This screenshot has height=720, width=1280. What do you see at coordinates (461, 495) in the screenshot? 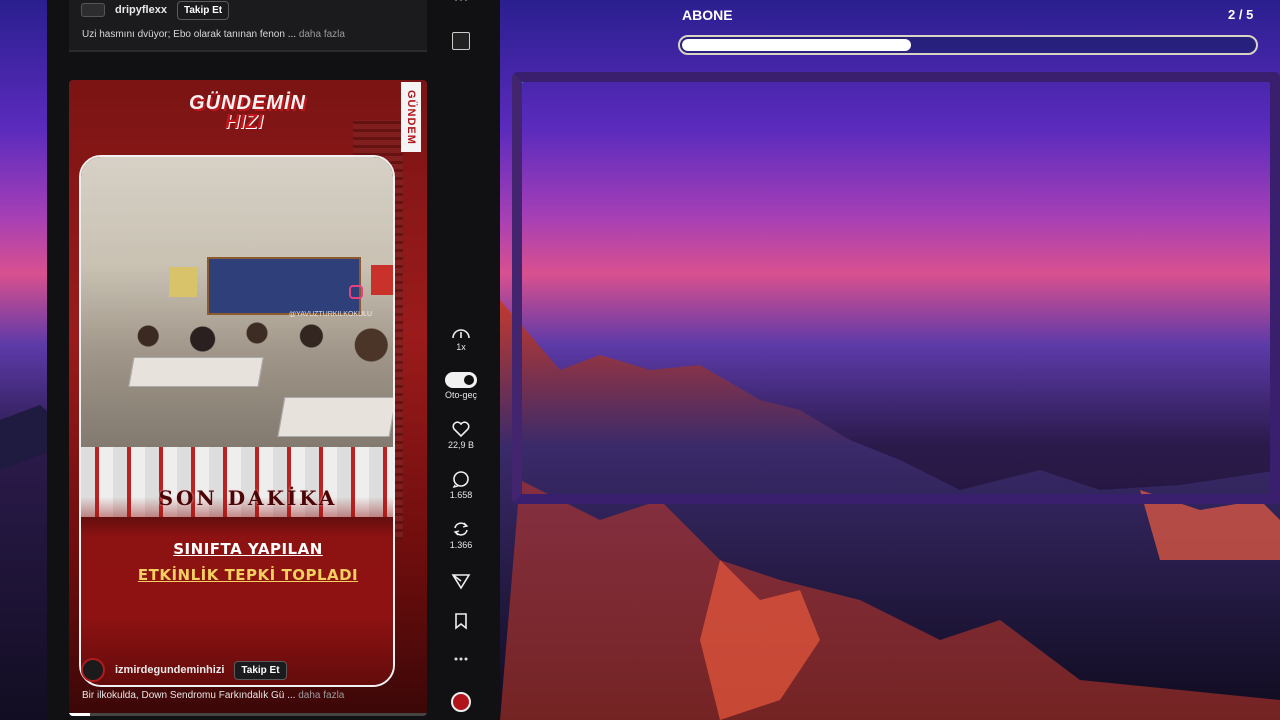
I see `comment-count: 1.658` at bounding box center [461, 495].